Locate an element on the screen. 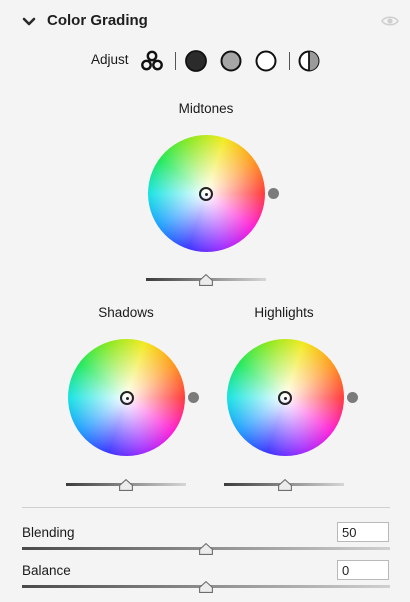 The height and width of the screenshot is (602, 410). adjust-label: Adjust is located at coordinates (110, 59).